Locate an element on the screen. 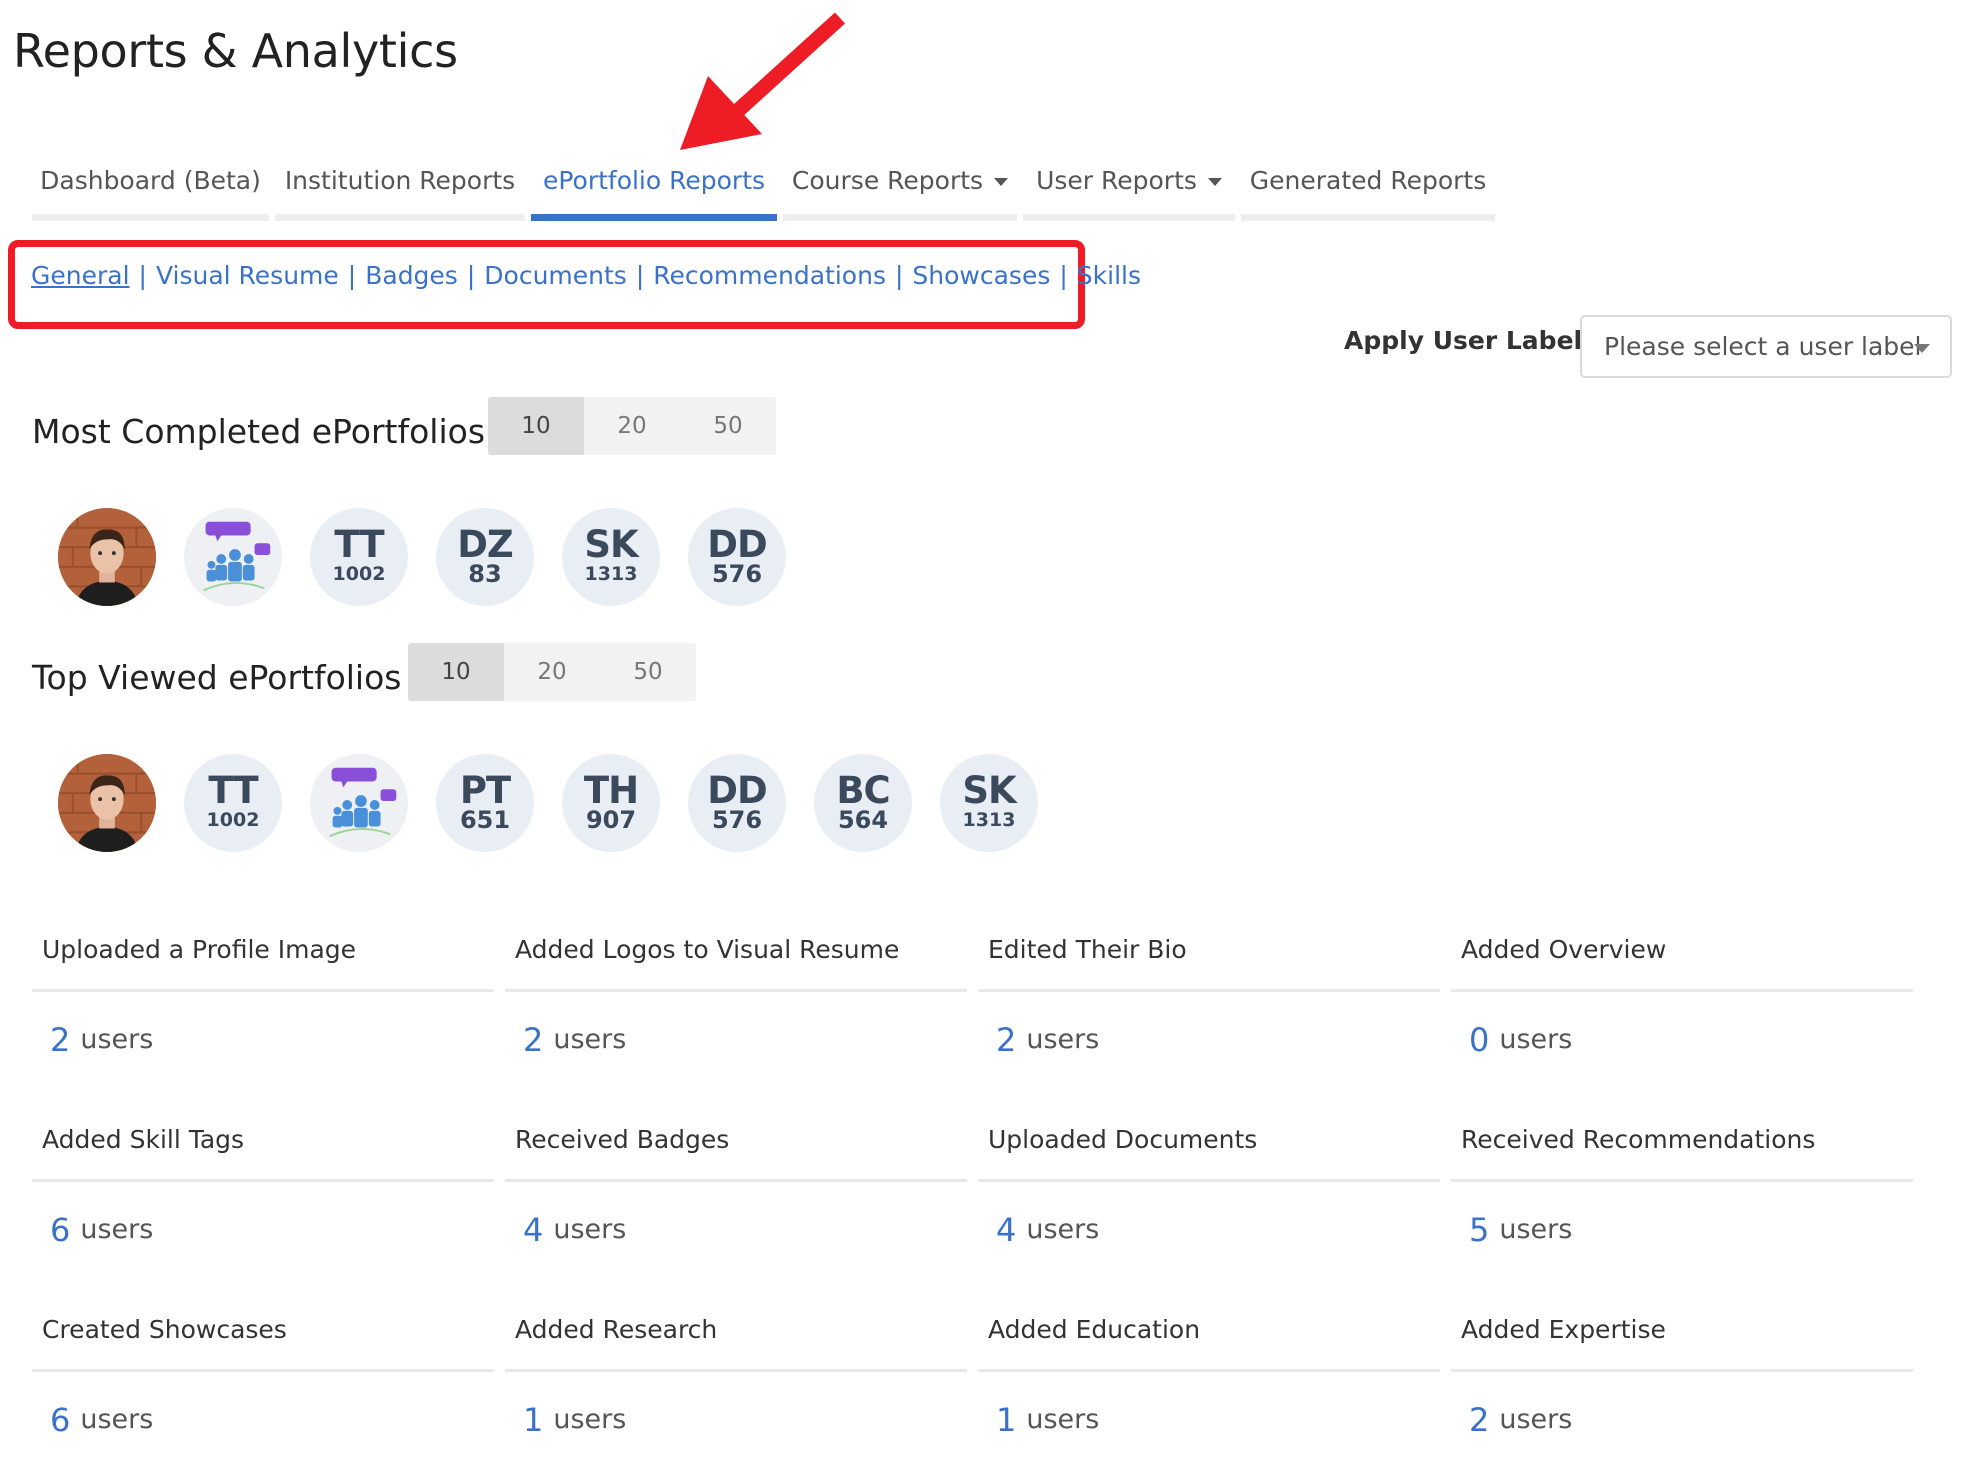  avatar-initials-text: SK is located at coordinates (611, 544).